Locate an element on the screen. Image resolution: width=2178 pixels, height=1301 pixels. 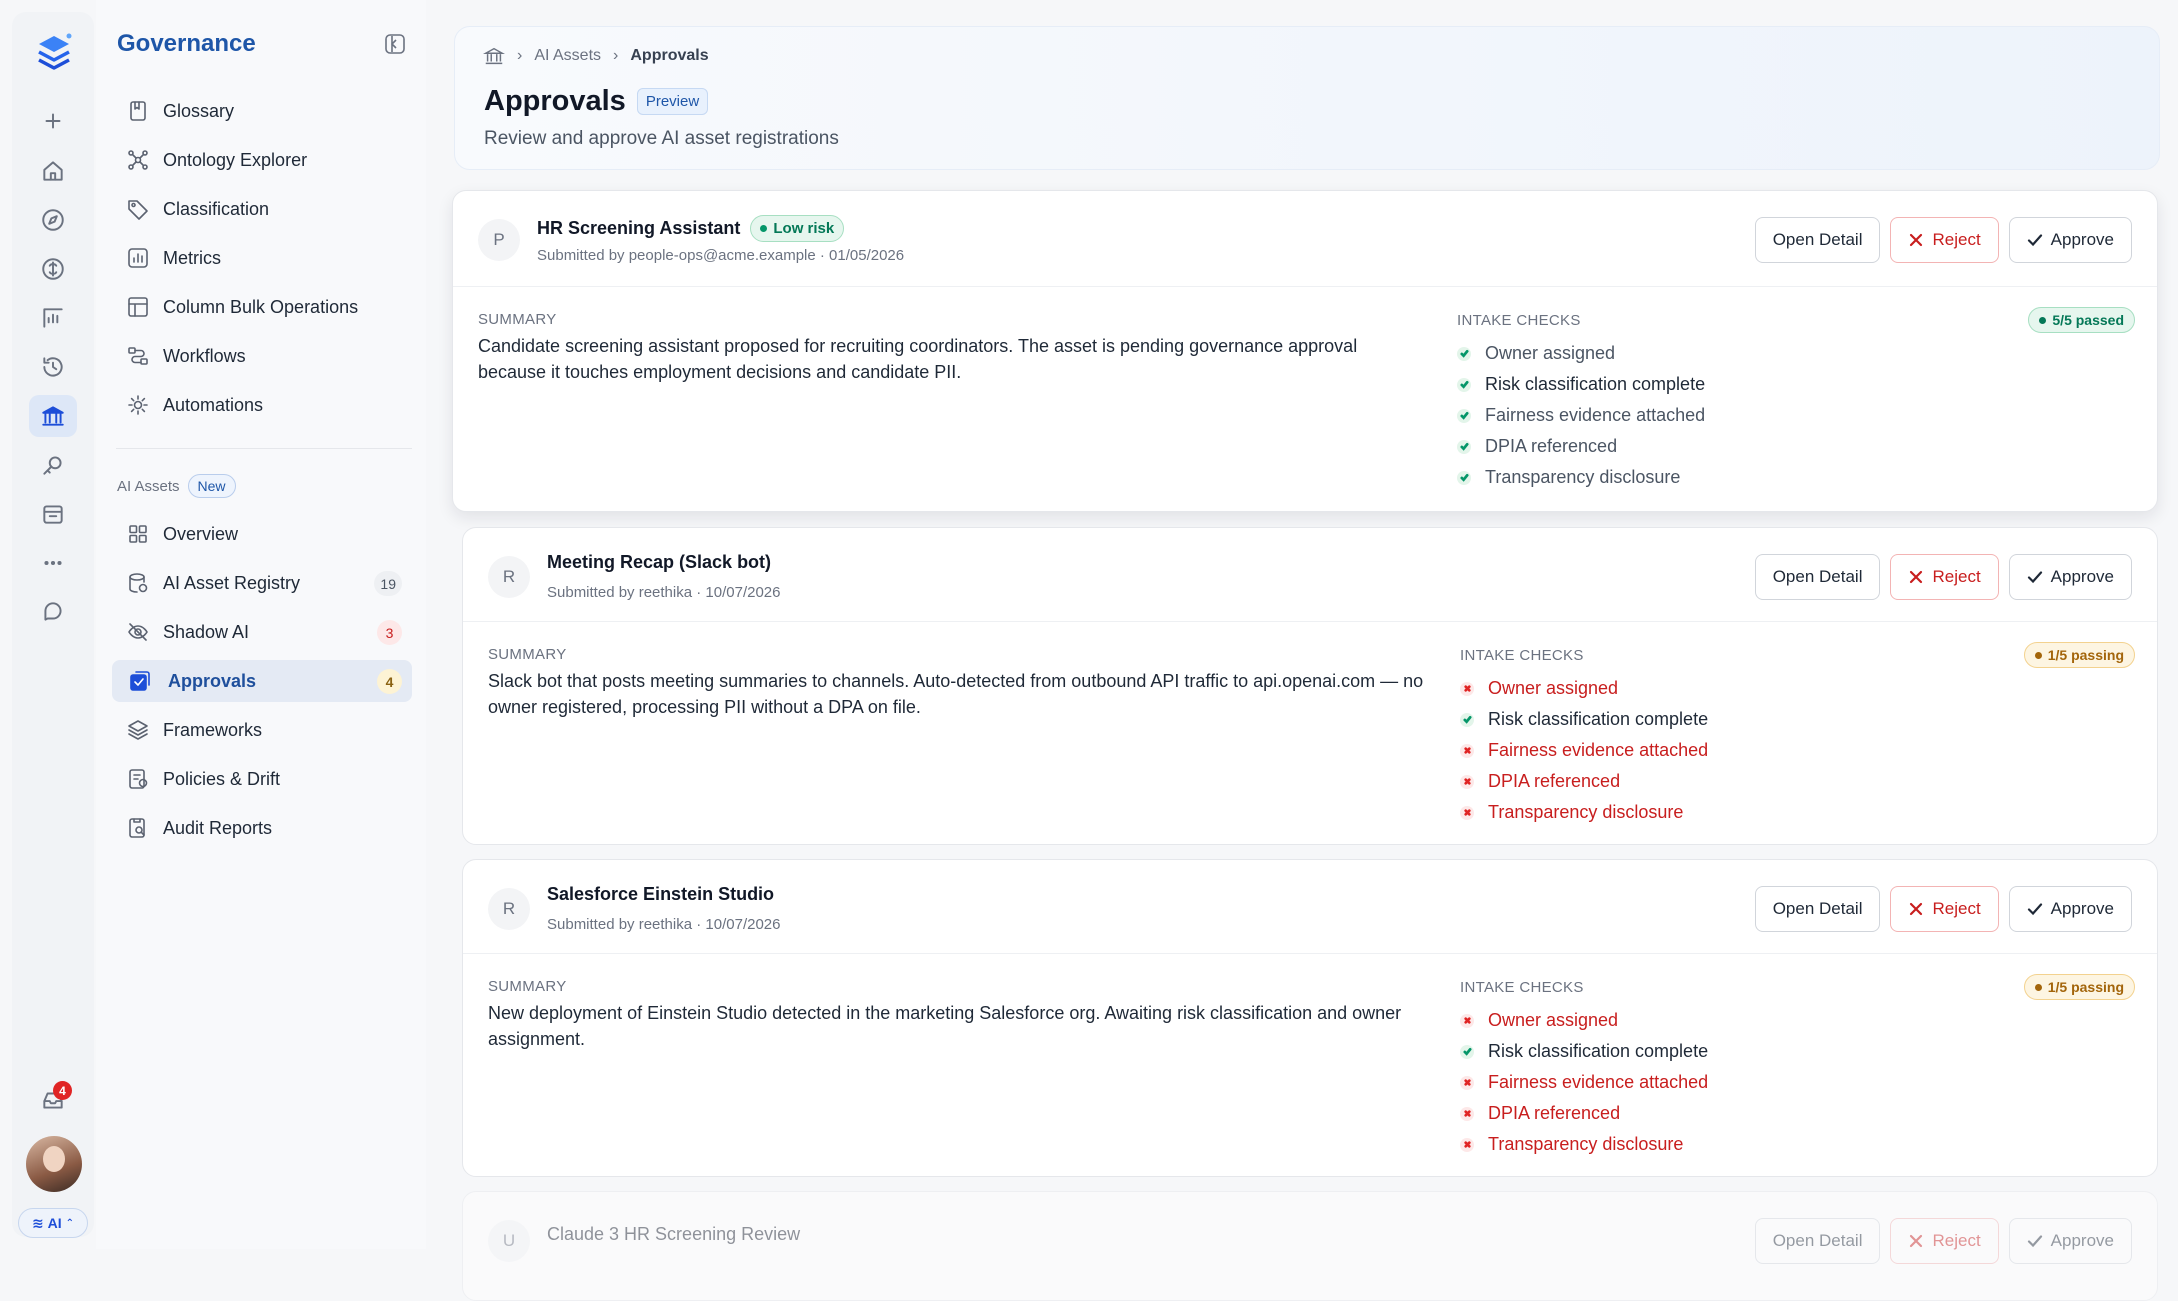
workflow-icon is located at coordinates (138, 356).